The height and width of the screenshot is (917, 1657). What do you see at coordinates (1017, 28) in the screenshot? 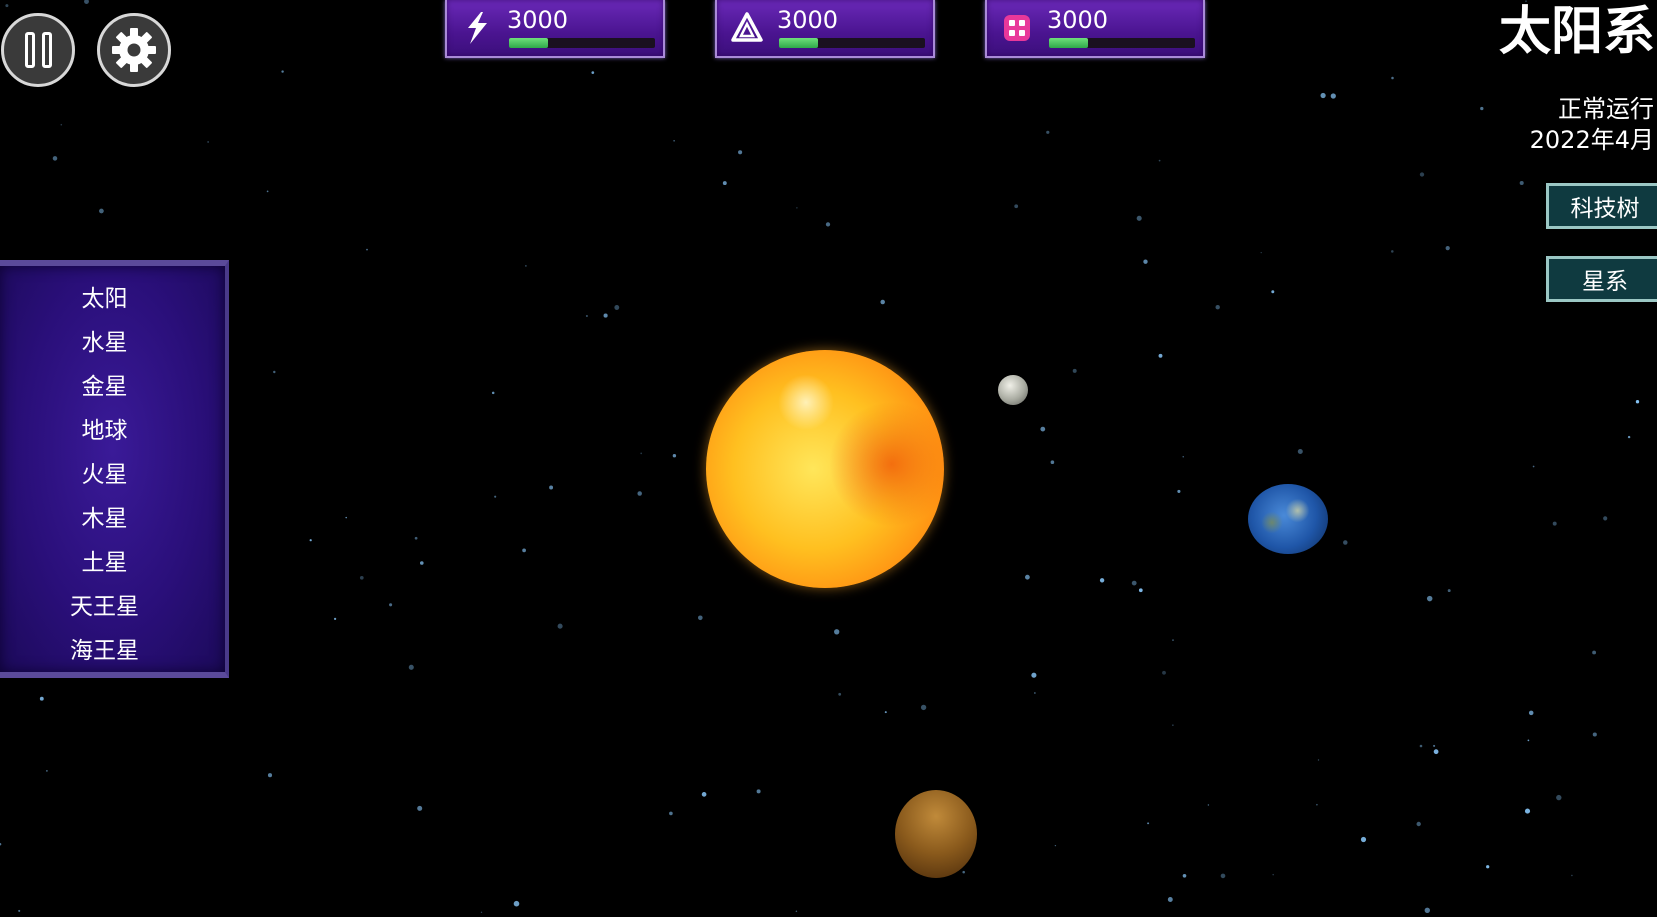
I see `chip-icon` at bounding box center [1017, 28].